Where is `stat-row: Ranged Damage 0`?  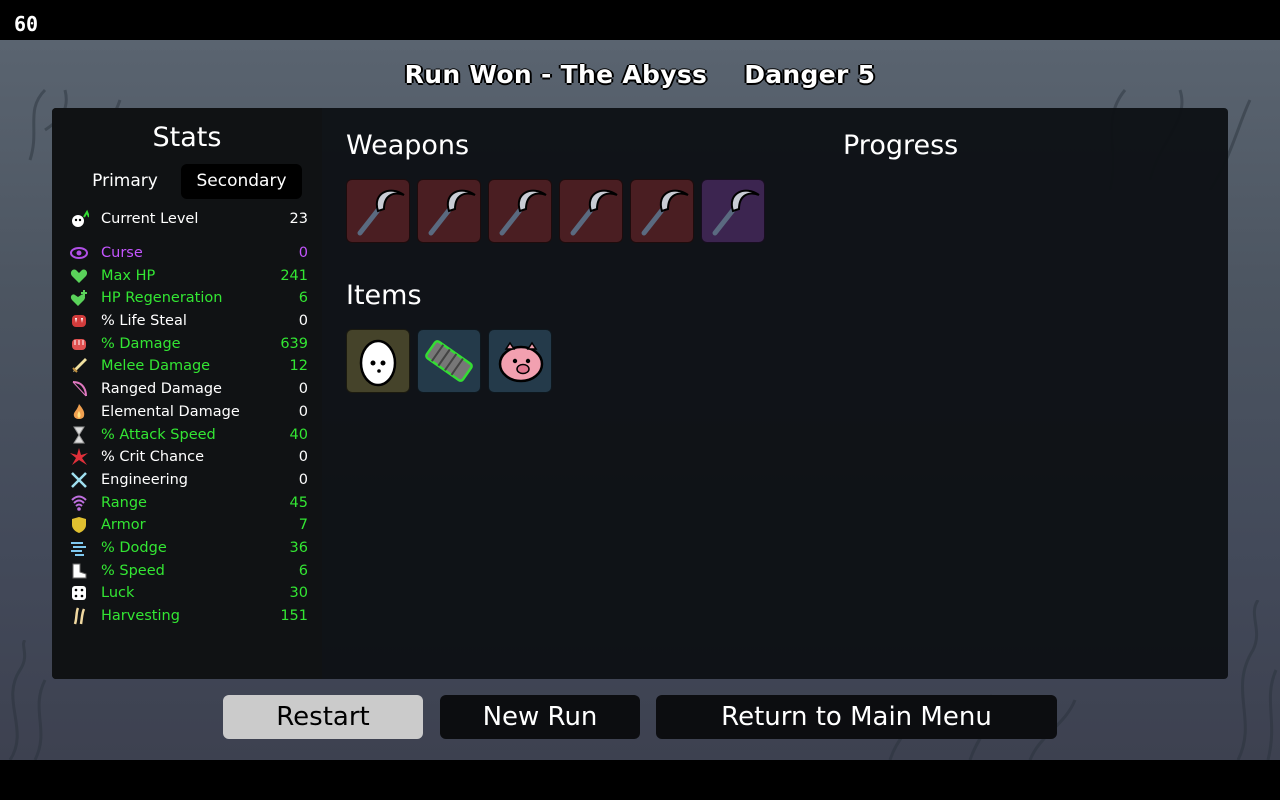
stat-row: Ranged Damage 0 is located at coordinates (188, 389).